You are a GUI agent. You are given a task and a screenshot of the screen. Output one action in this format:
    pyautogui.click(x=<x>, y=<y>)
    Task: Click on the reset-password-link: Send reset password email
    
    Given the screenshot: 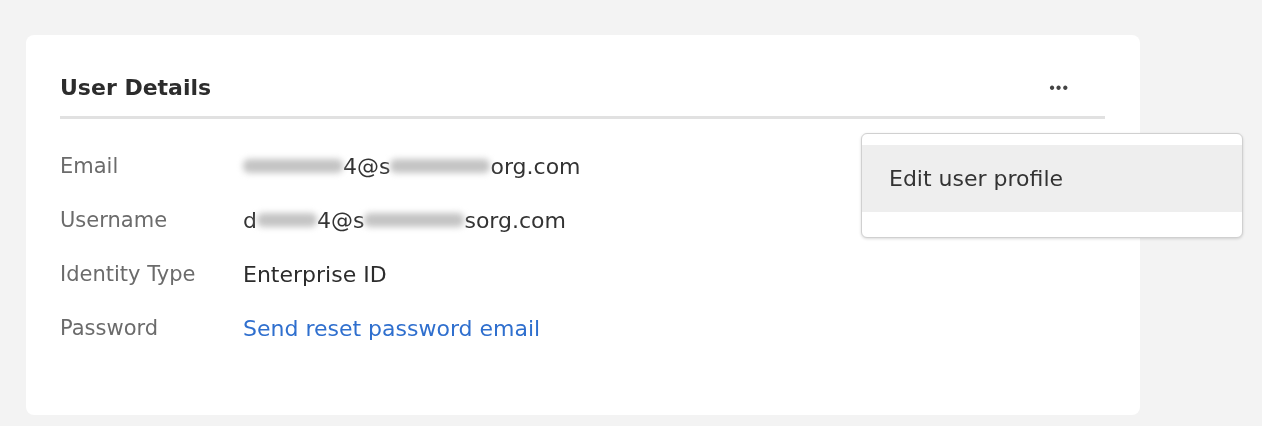 What is the action you would take?
    pyautogui.click(x=392, y=328)
    